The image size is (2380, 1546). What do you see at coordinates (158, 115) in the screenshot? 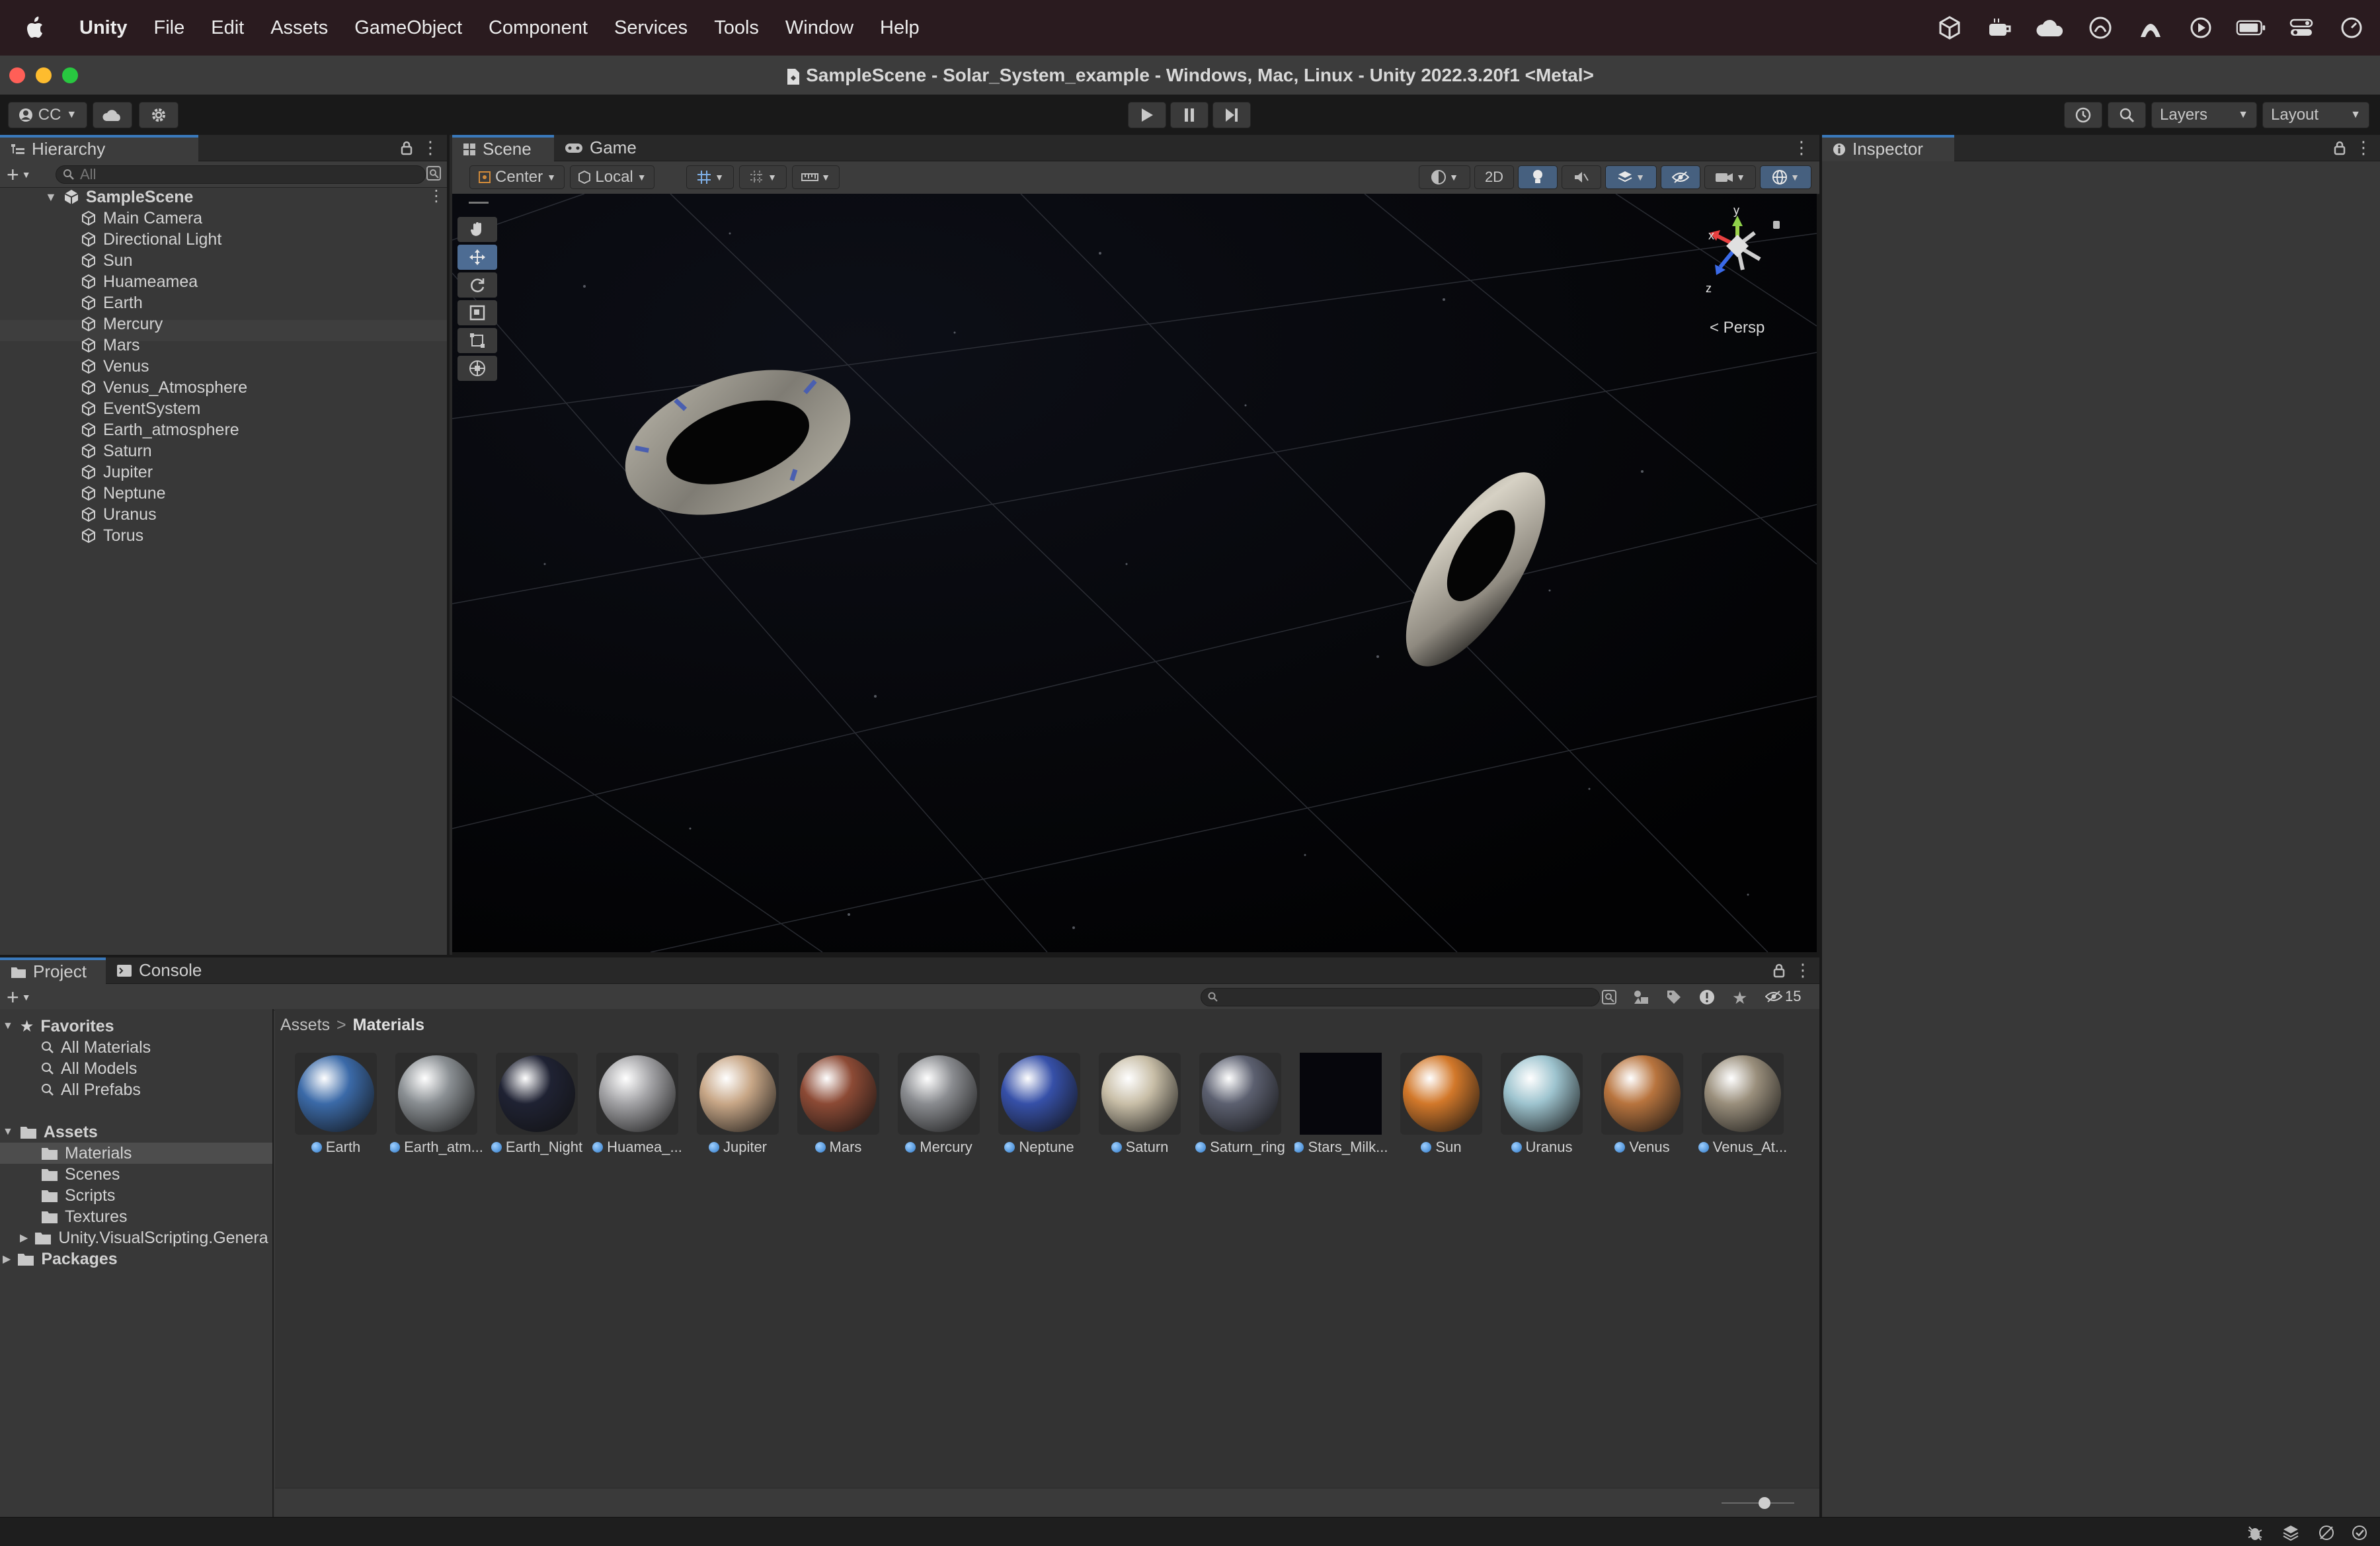
I see `services-button` at bounding box center [158, 115].